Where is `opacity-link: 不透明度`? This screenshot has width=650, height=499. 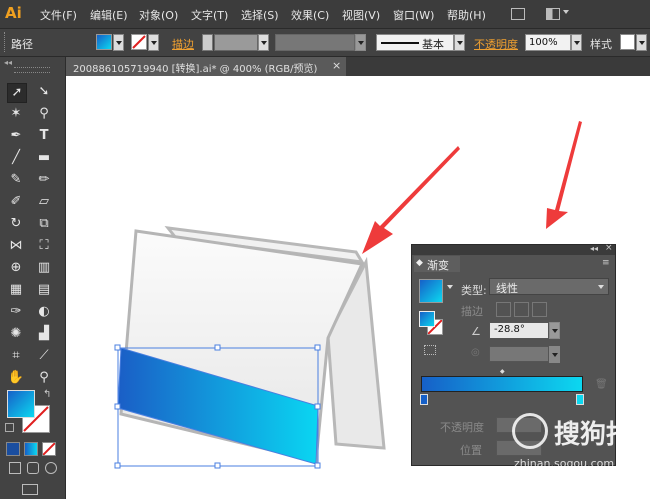
opacity-link: 不透明度 is located at coordinates (496, 44).